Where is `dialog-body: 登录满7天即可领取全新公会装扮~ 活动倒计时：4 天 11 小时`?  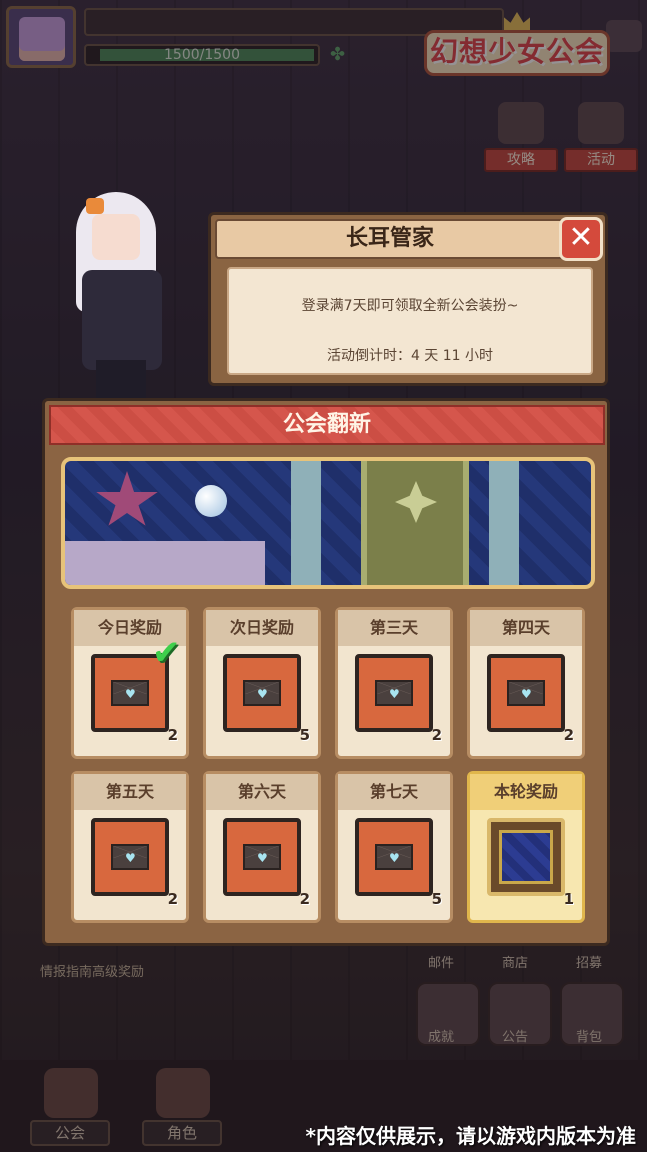 dialog-body: 登录满7天即可领取全新公会装扮~ 活动倒计时：4 天 11 小时 is located at coordinates (410, 321).